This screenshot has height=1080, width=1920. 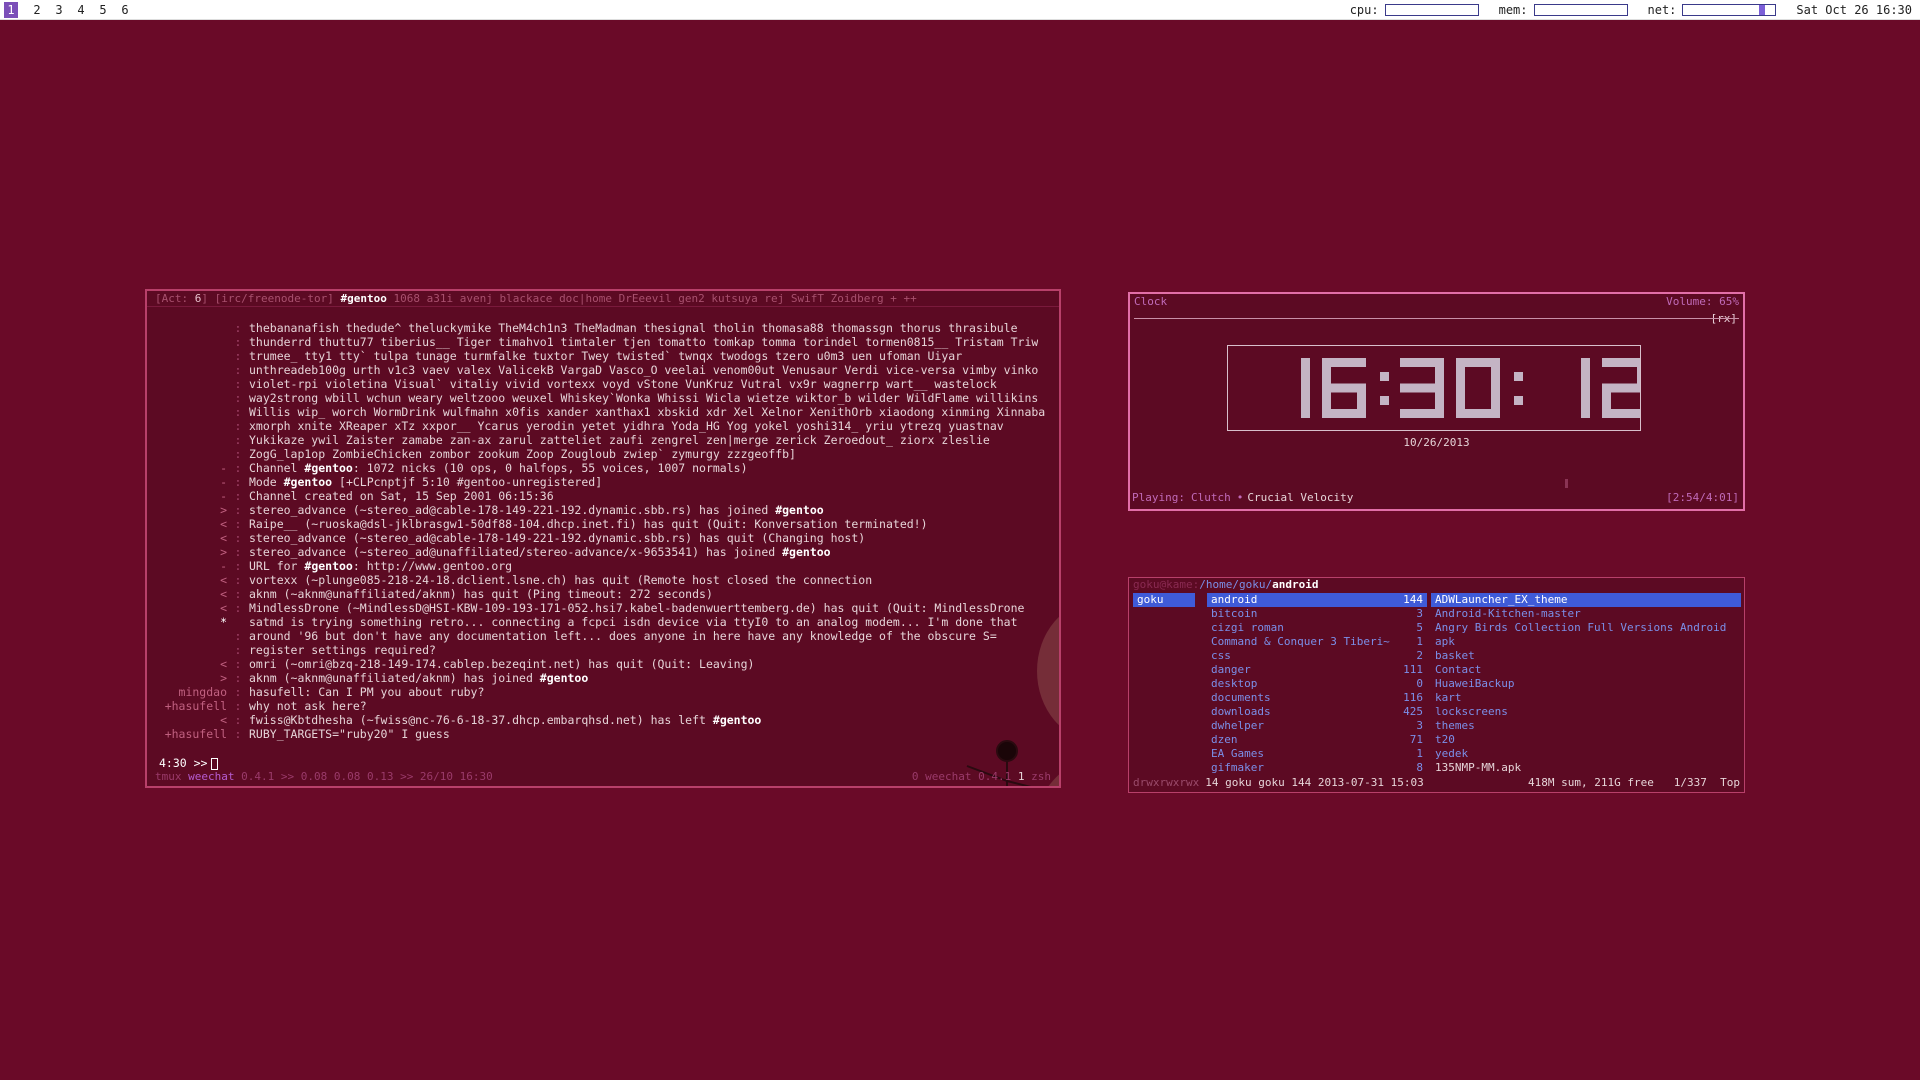 What do you see at coordinates (903, 298) in the screenshot?
I see `more-indicator: + ++` at bounding box center [903, 298].